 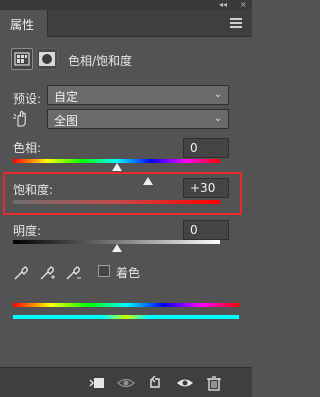 I want to click on channel-dropdown: 全图 ⌄, so click(x=138, y=119).